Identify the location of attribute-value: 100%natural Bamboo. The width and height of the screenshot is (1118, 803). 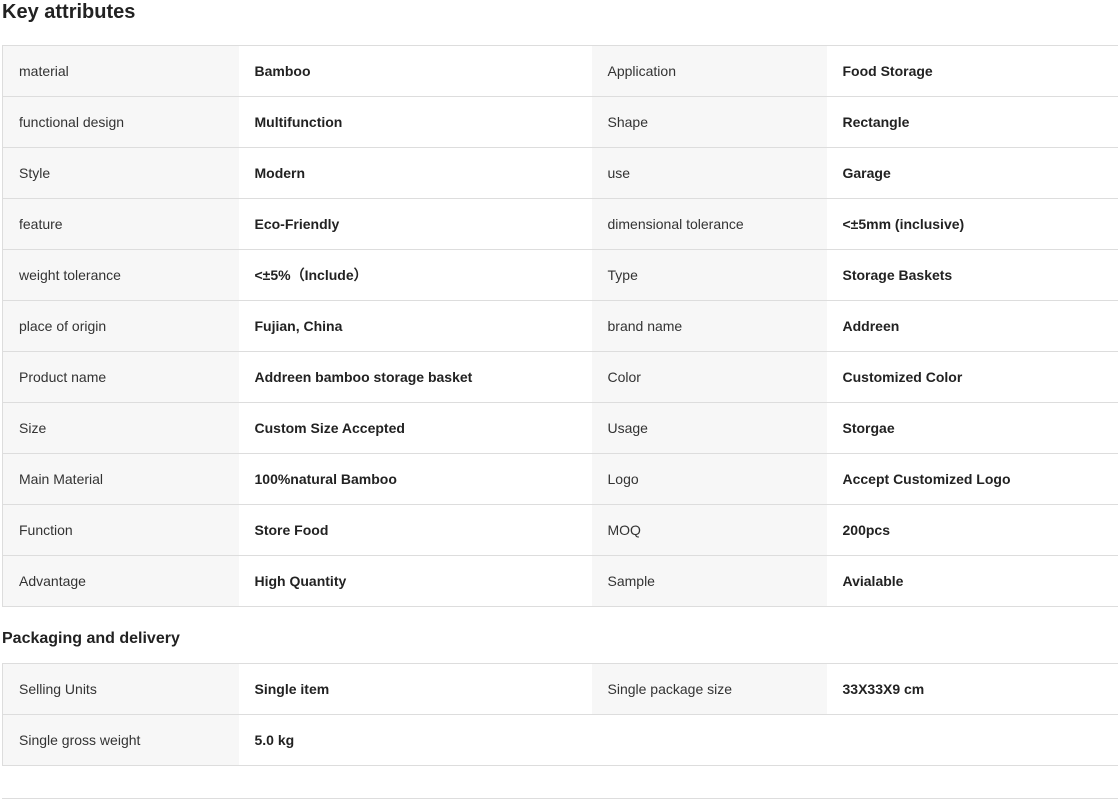
(415, 479).